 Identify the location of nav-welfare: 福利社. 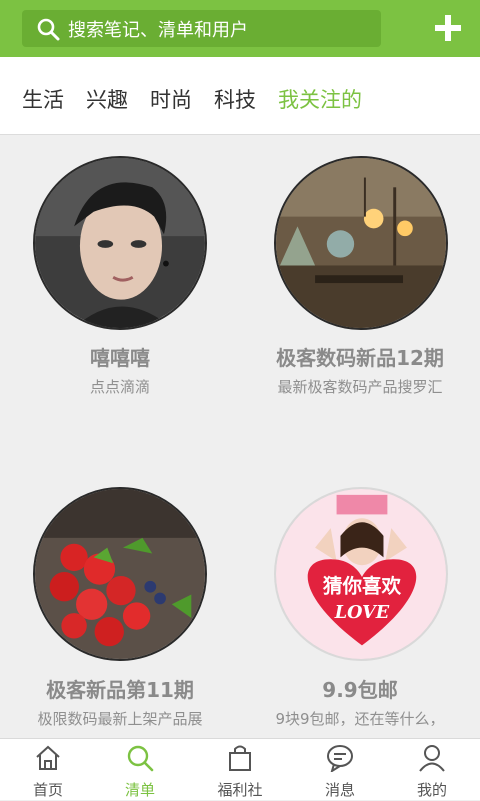
(240, 770).